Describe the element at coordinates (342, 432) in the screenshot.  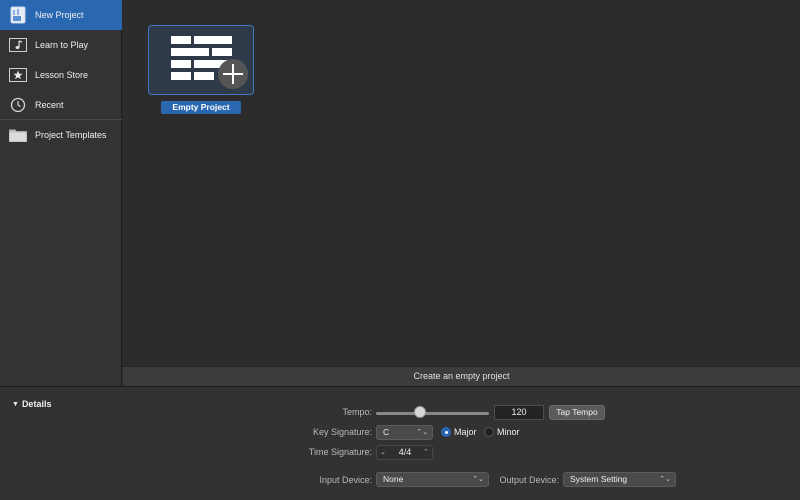
I see `key-signature-label: Key Signature:` at that location.